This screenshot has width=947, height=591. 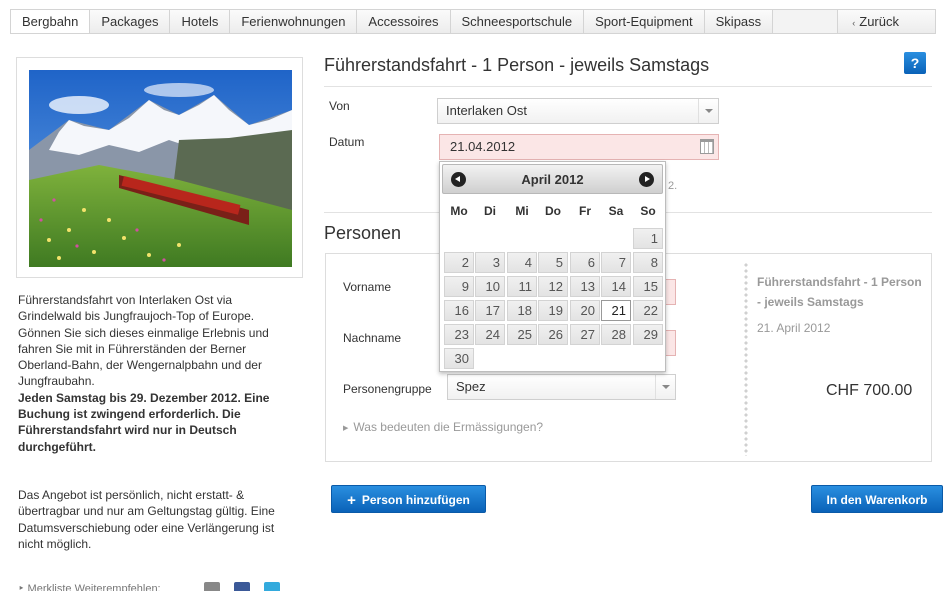 I want to click on calendar-day: 23, so click(x=459, y=334).